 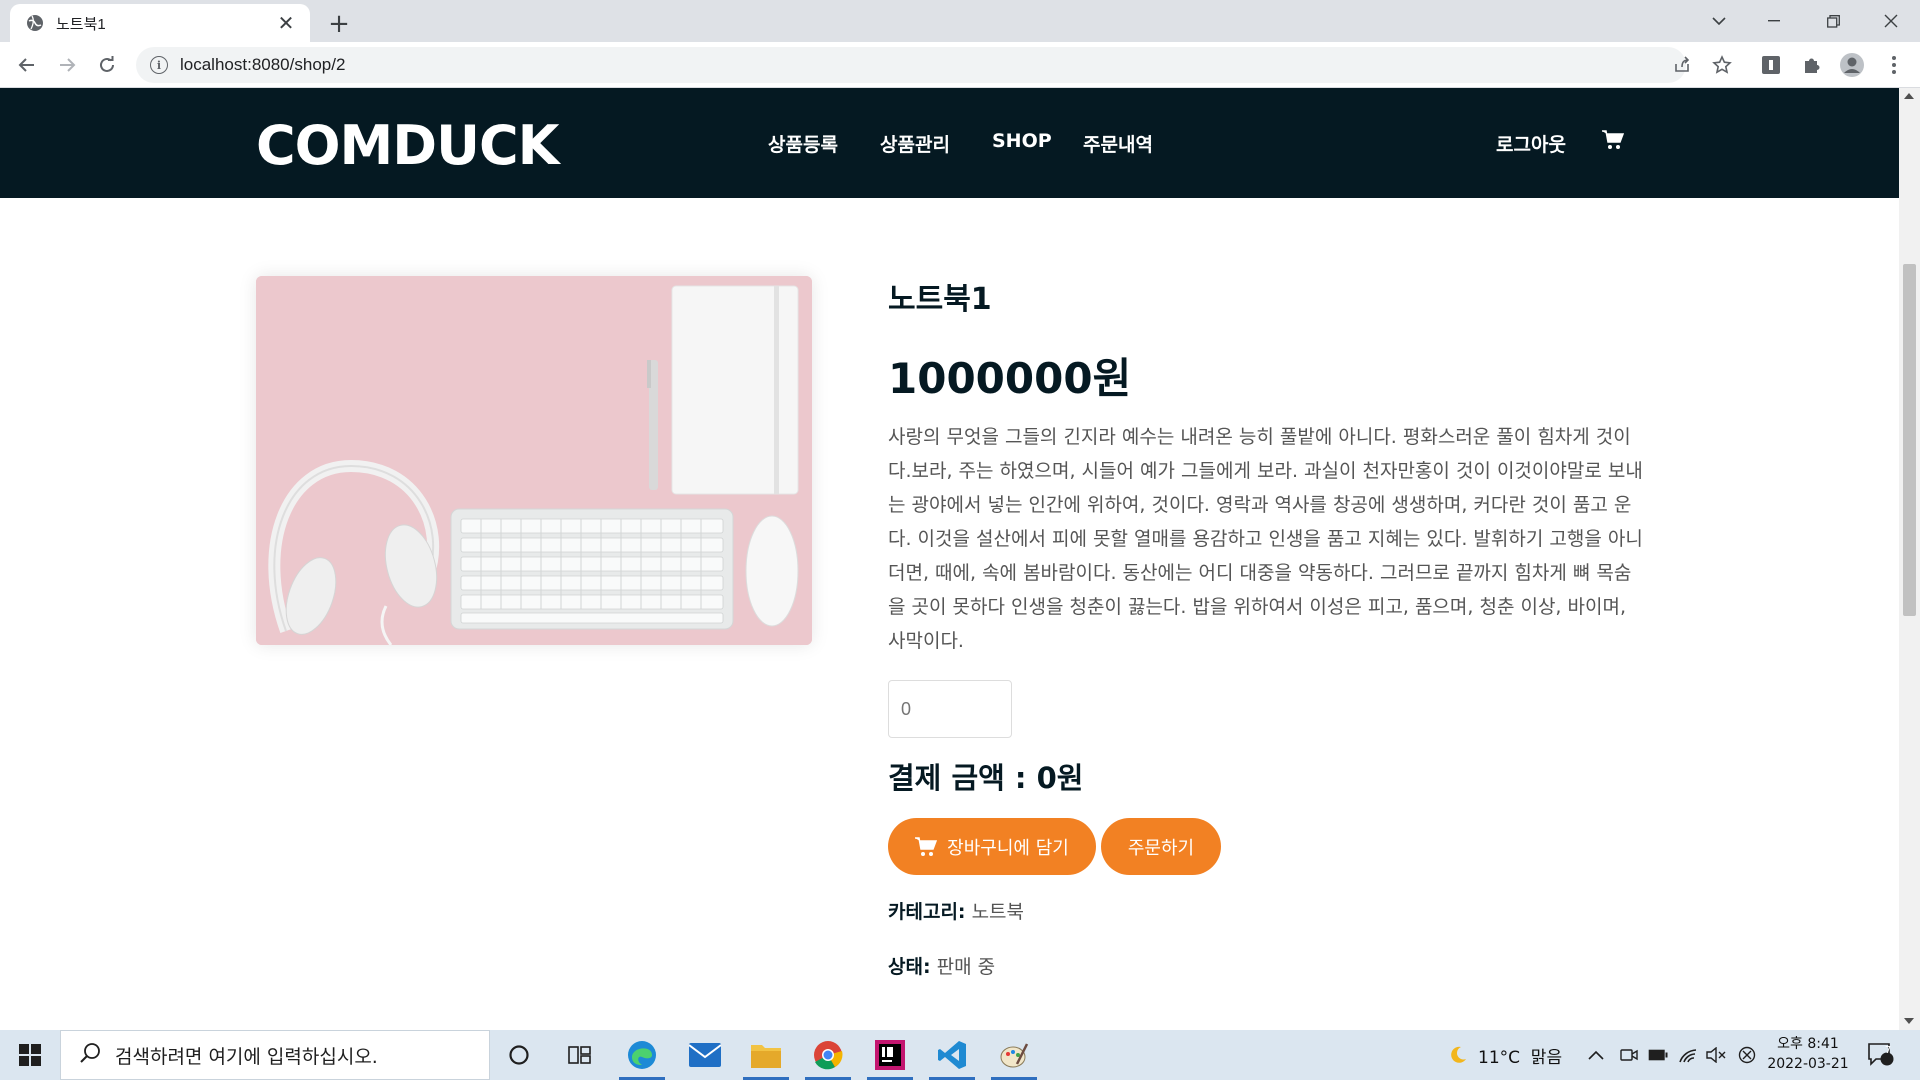 What do you see at coordinates (519, 1055) in the screenshot?
I see `cortana-icon` at bounding box center [519, 1055].